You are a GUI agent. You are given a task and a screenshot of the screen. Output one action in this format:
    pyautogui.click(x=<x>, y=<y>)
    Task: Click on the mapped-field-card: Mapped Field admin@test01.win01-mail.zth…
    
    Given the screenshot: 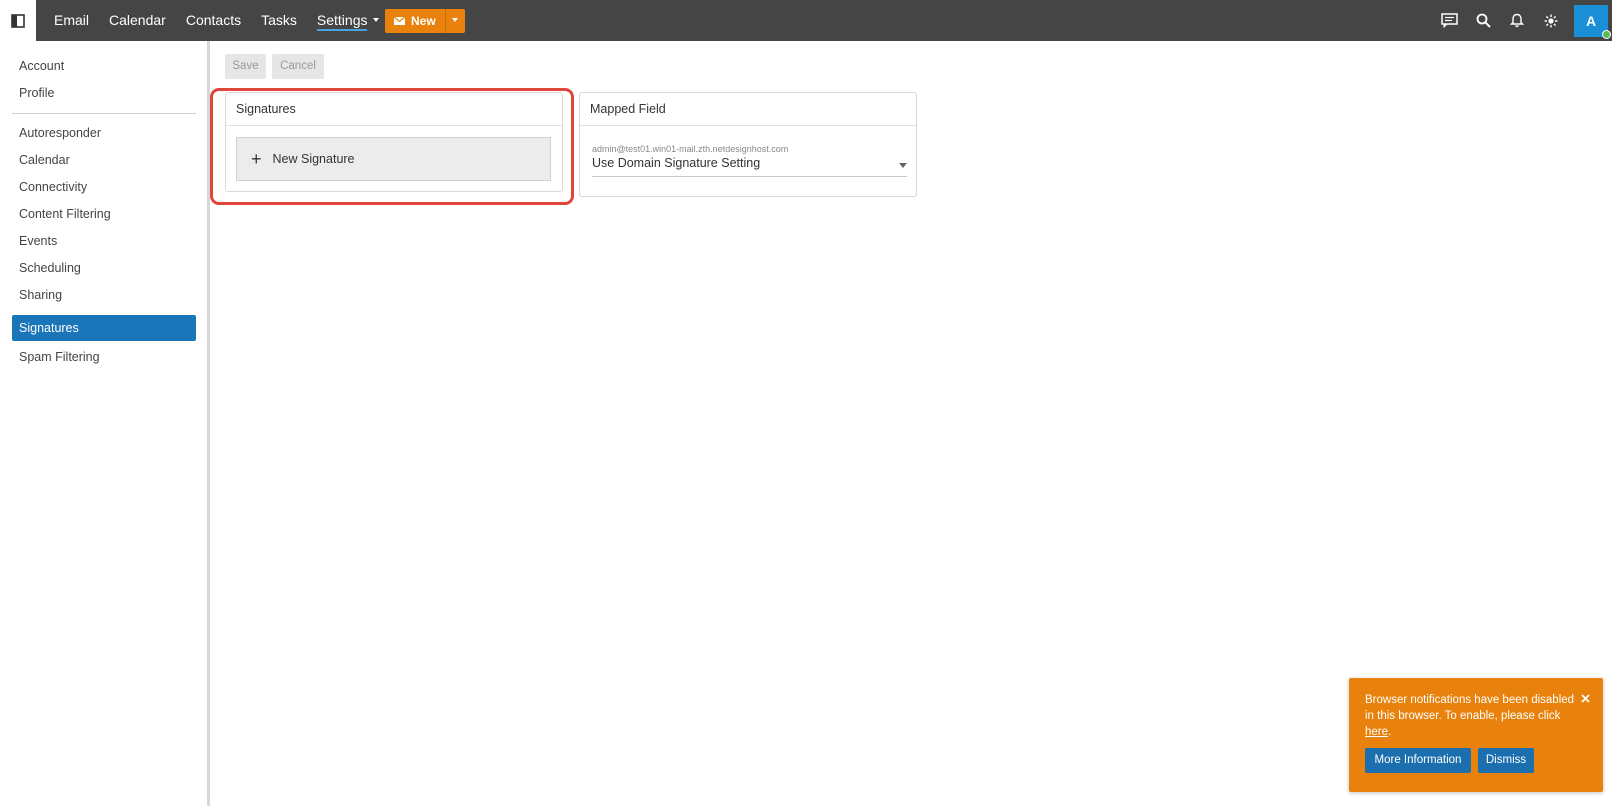 What is the action you would take?
    pyautogui.click(x=748, y=144)
    